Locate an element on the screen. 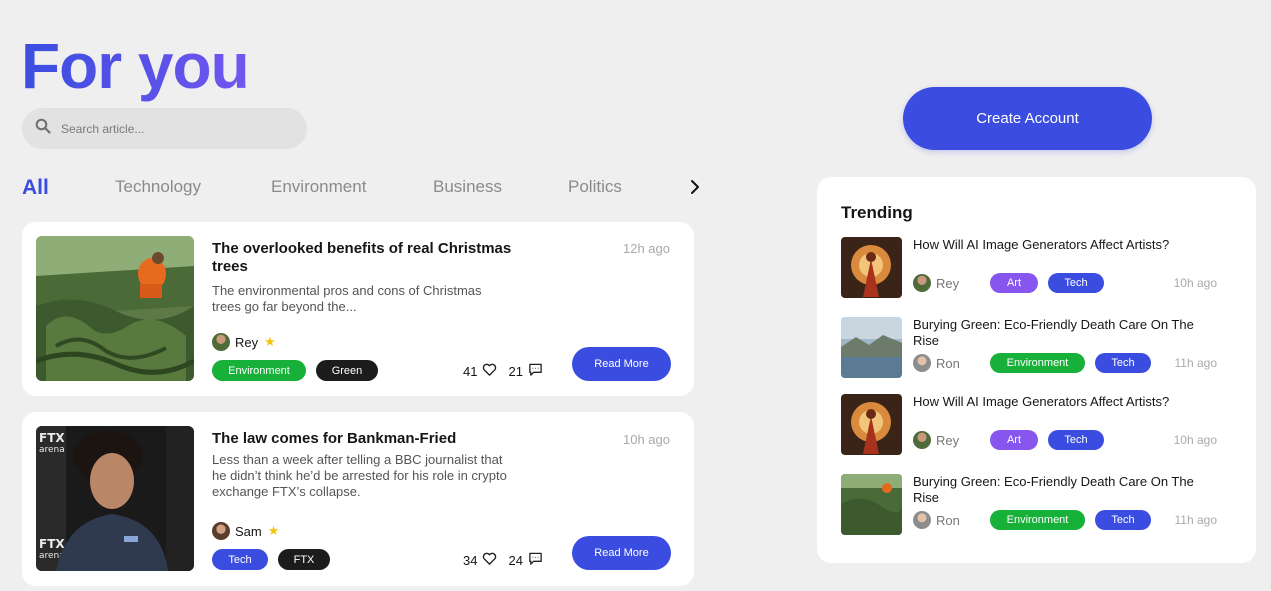 Image resolution: width=1271 pixels, height=591 pixels. tab-business: Business is located at coordinates (467, 187).